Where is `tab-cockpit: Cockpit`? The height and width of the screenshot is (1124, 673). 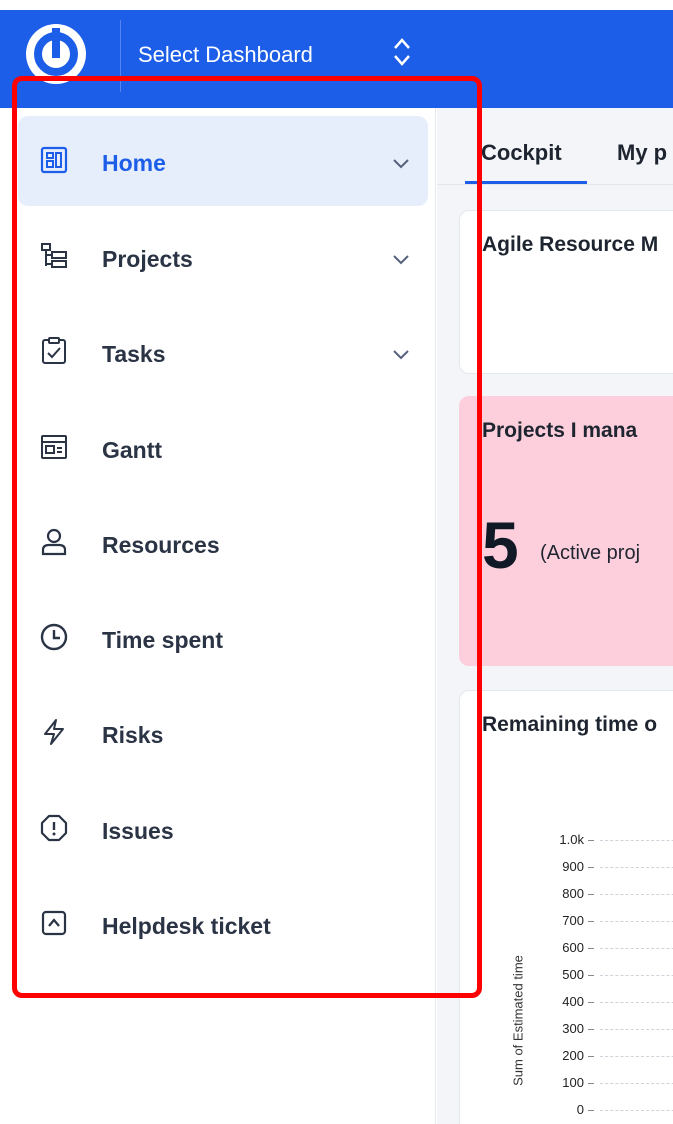
tab-cockpit: Cockpit is located at coordinates (521, 153).